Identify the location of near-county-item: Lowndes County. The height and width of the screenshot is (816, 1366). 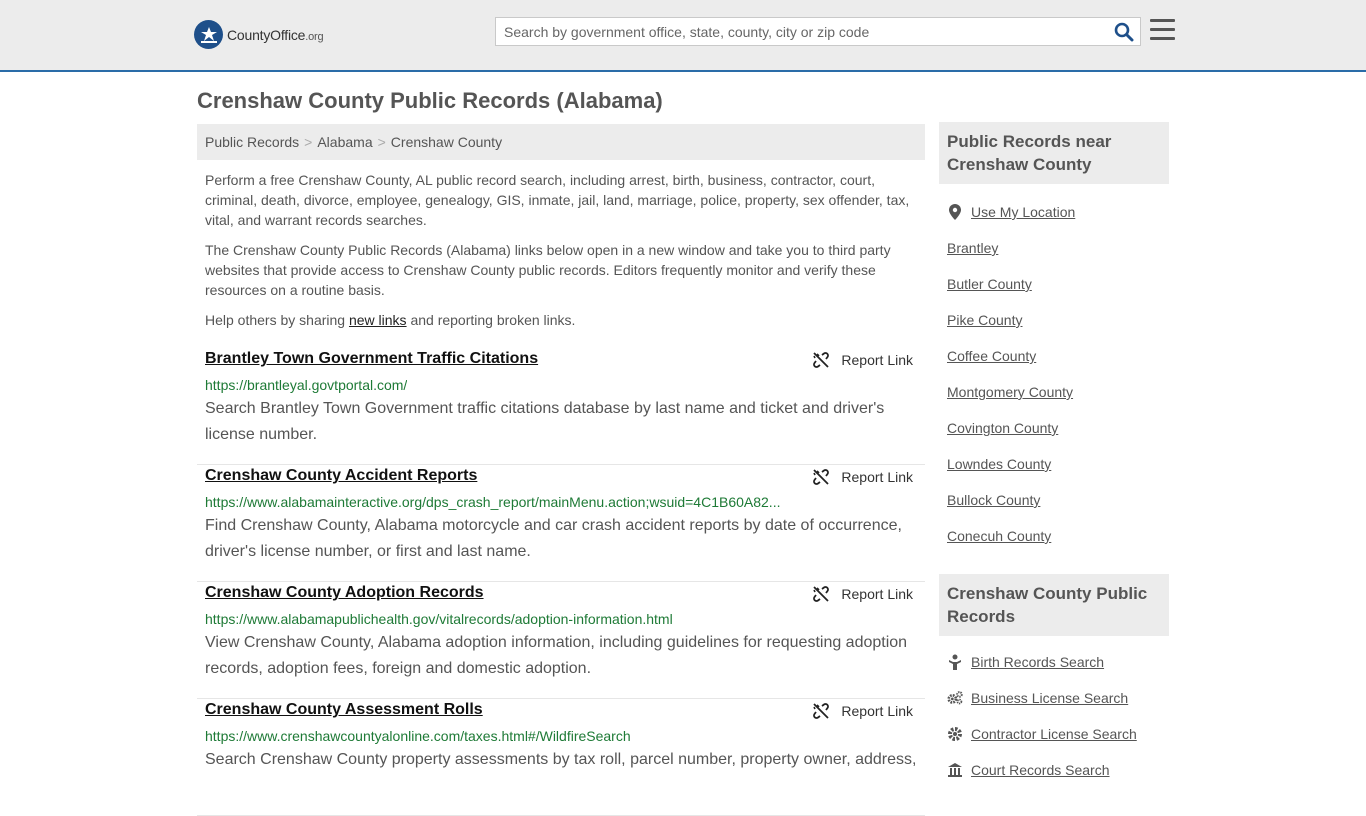
(1054, 464).